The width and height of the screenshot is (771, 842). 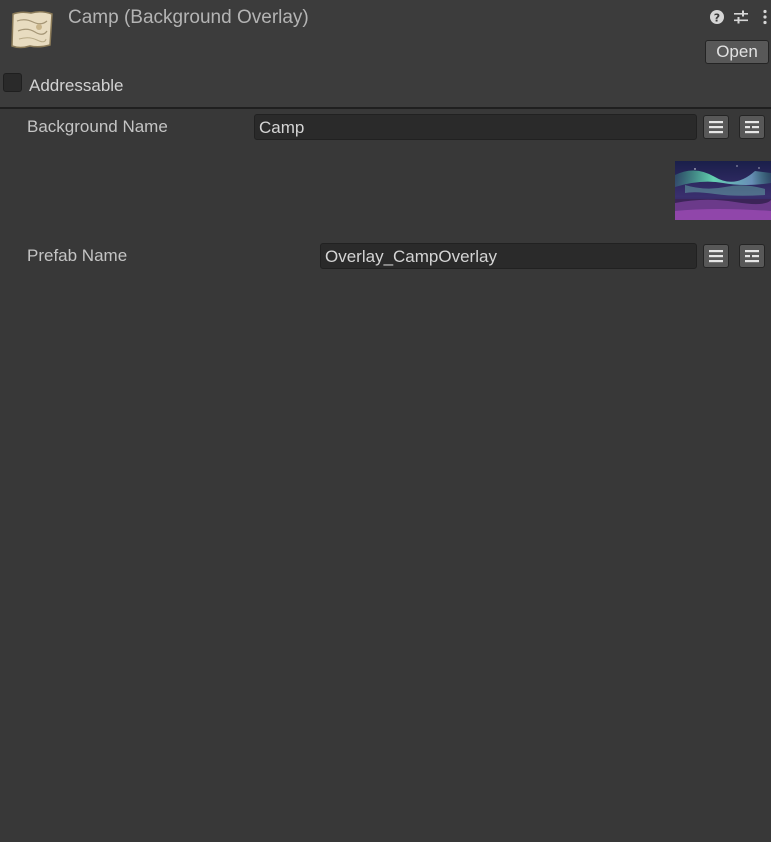 What do you see at coordinates (765, 17) in the screenshot?
I see `kebab-menu-icon` at bounding box center [765, 17].